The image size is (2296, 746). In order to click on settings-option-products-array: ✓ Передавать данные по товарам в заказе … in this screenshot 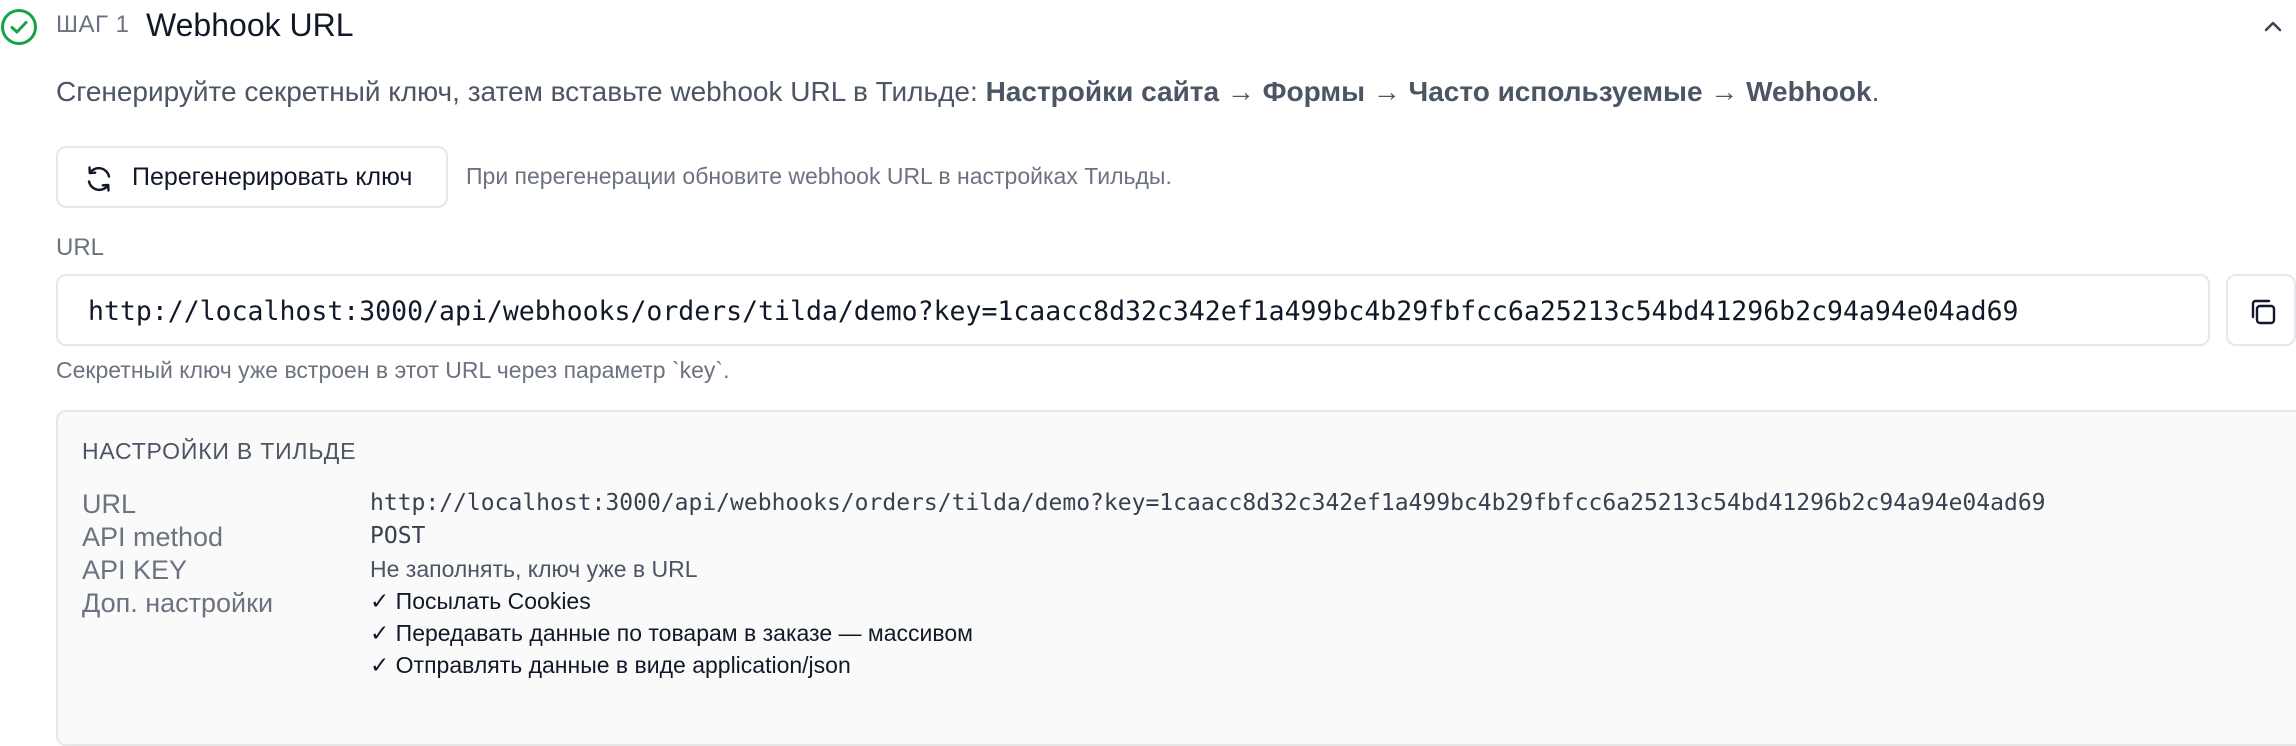, I will do `click(671, 633)`.